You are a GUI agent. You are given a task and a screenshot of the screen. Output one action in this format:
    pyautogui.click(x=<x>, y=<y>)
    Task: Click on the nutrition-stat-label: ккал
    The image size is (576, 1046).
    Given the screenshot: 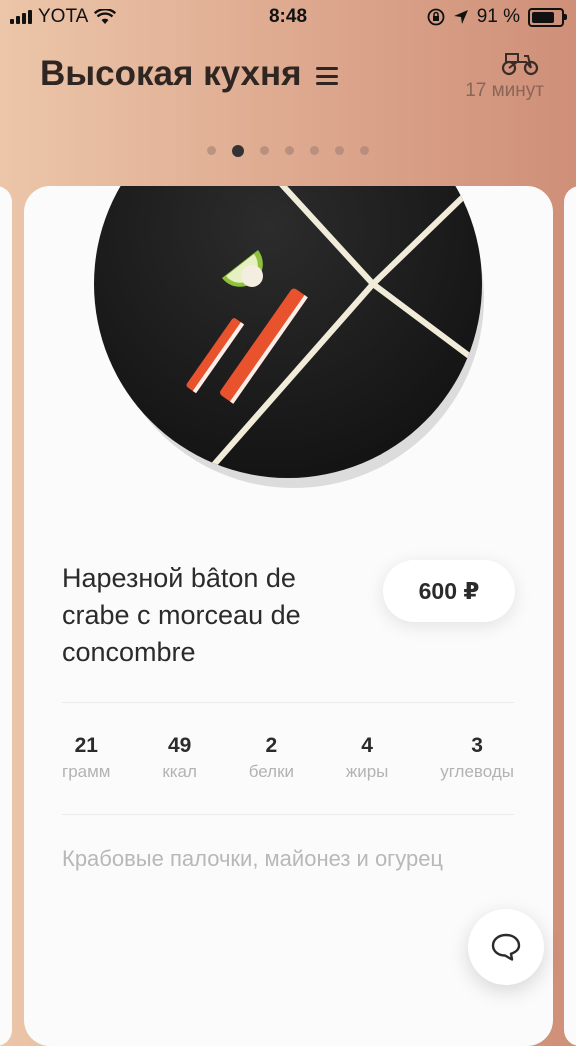 What is the action you would take?
    pyautogui.click(x=179, y=771)
    